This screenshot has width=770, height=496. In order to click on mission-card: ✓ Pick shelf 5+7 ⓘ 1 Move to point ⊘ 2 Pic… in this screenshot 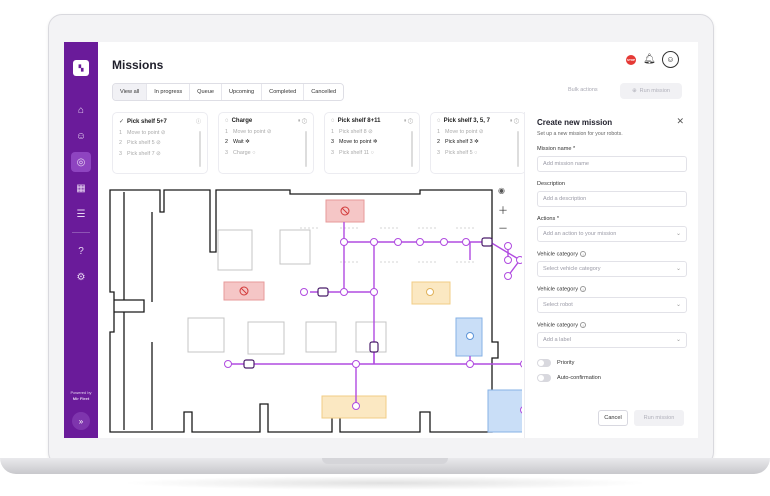, I will do `click(160, 143)`.